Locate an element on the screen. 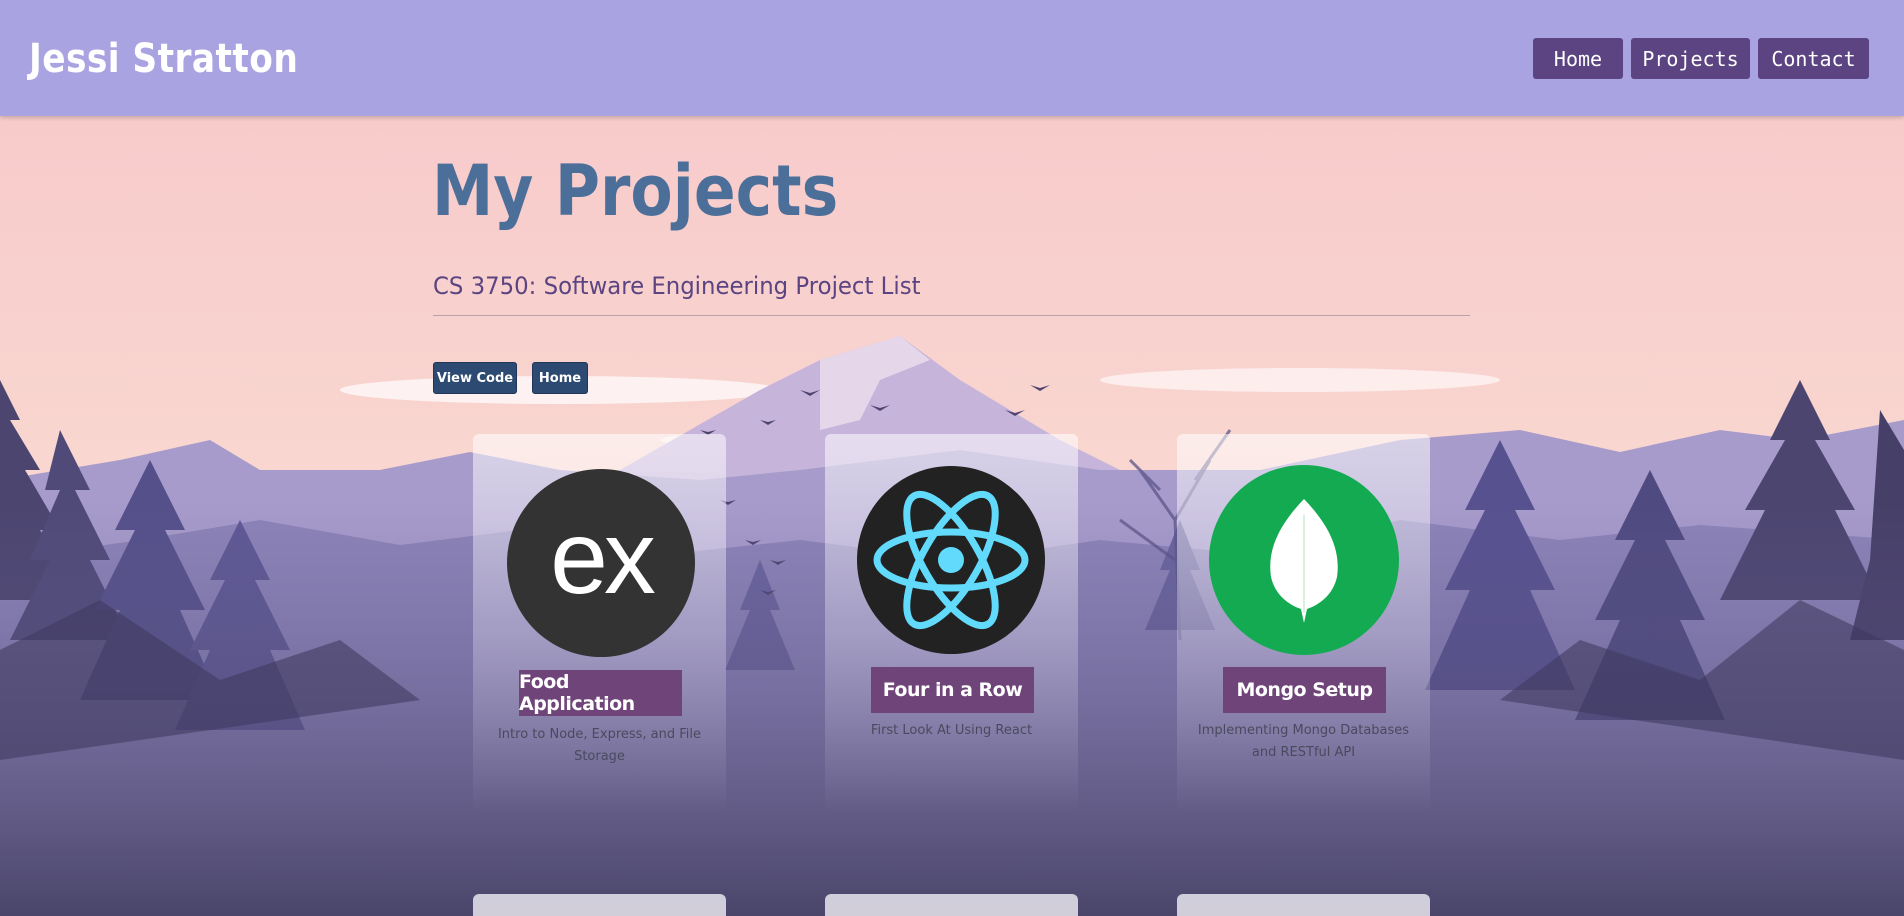 The height and width of the screenshot is (916, 1904). card-description: Intro to Node, Express, and File Storage is located at coordinates (599, 745).